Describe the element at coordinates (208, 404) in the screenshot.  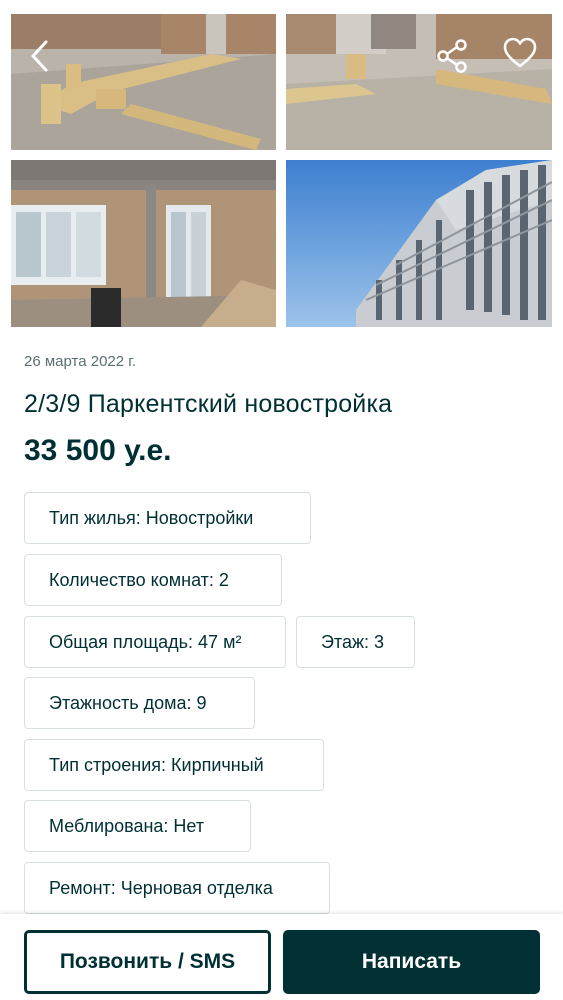
I see `listing-title: 2/3/9 Паркентский новостройка` at that location.